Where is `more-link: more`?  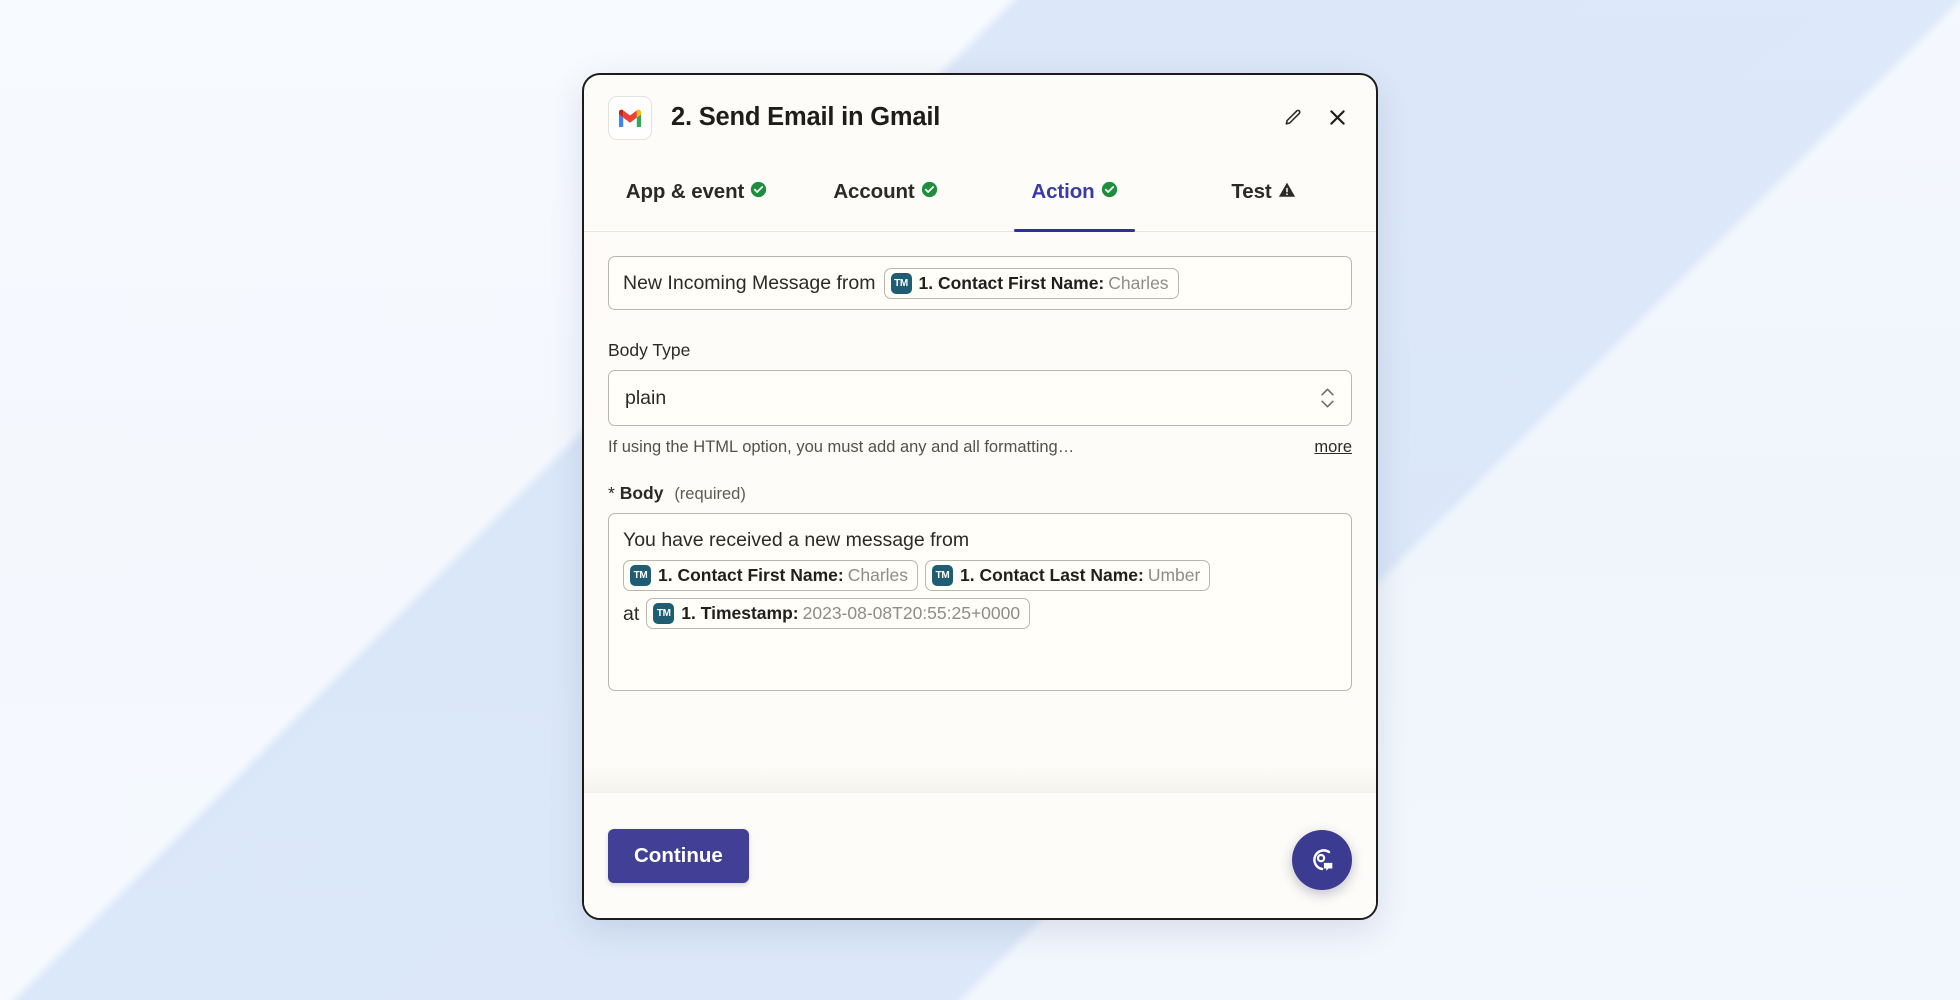 more-link: more is located at coordinates (1333, 447).